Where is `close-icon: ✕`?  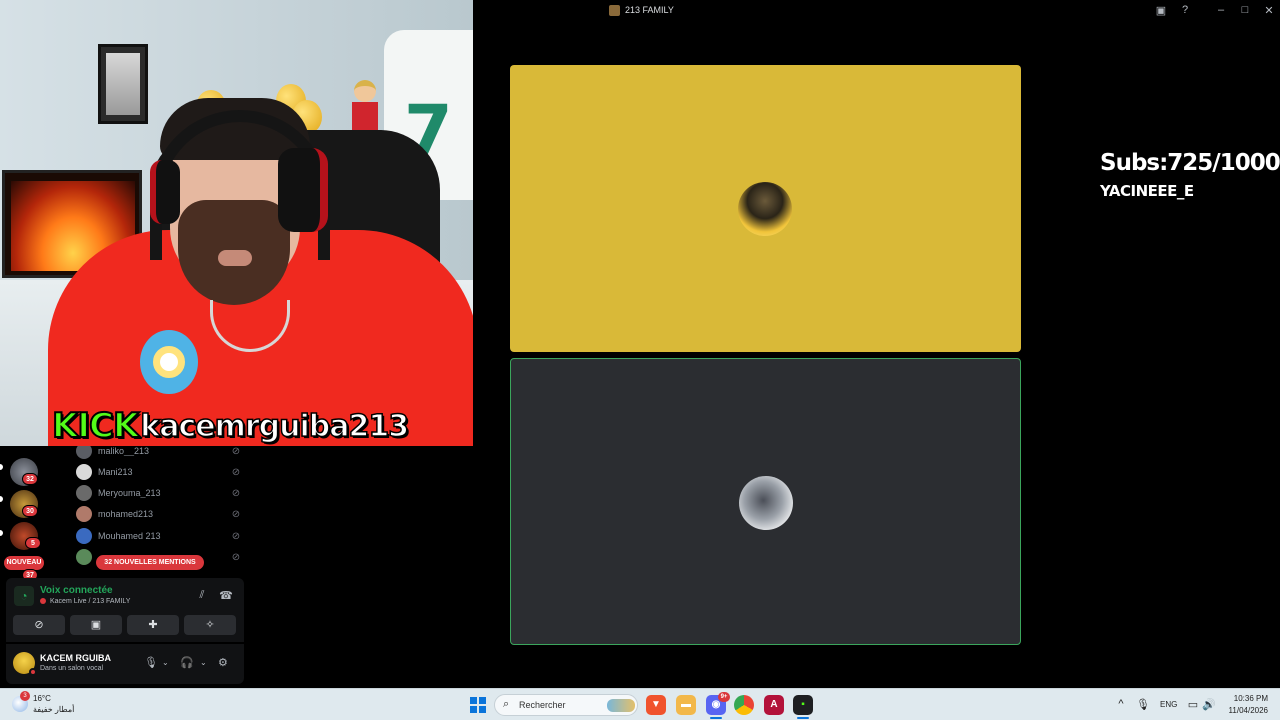 close-icon: ✕ is located at coordinates (1269, 10).